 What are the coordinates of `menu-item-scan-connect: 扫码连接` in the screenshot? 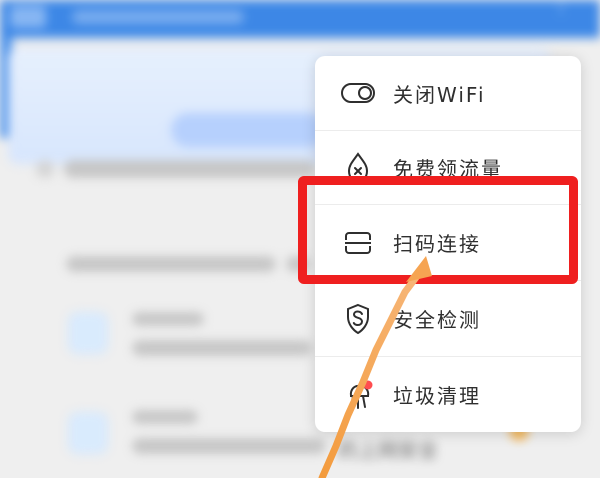 It's located at (448, 242).